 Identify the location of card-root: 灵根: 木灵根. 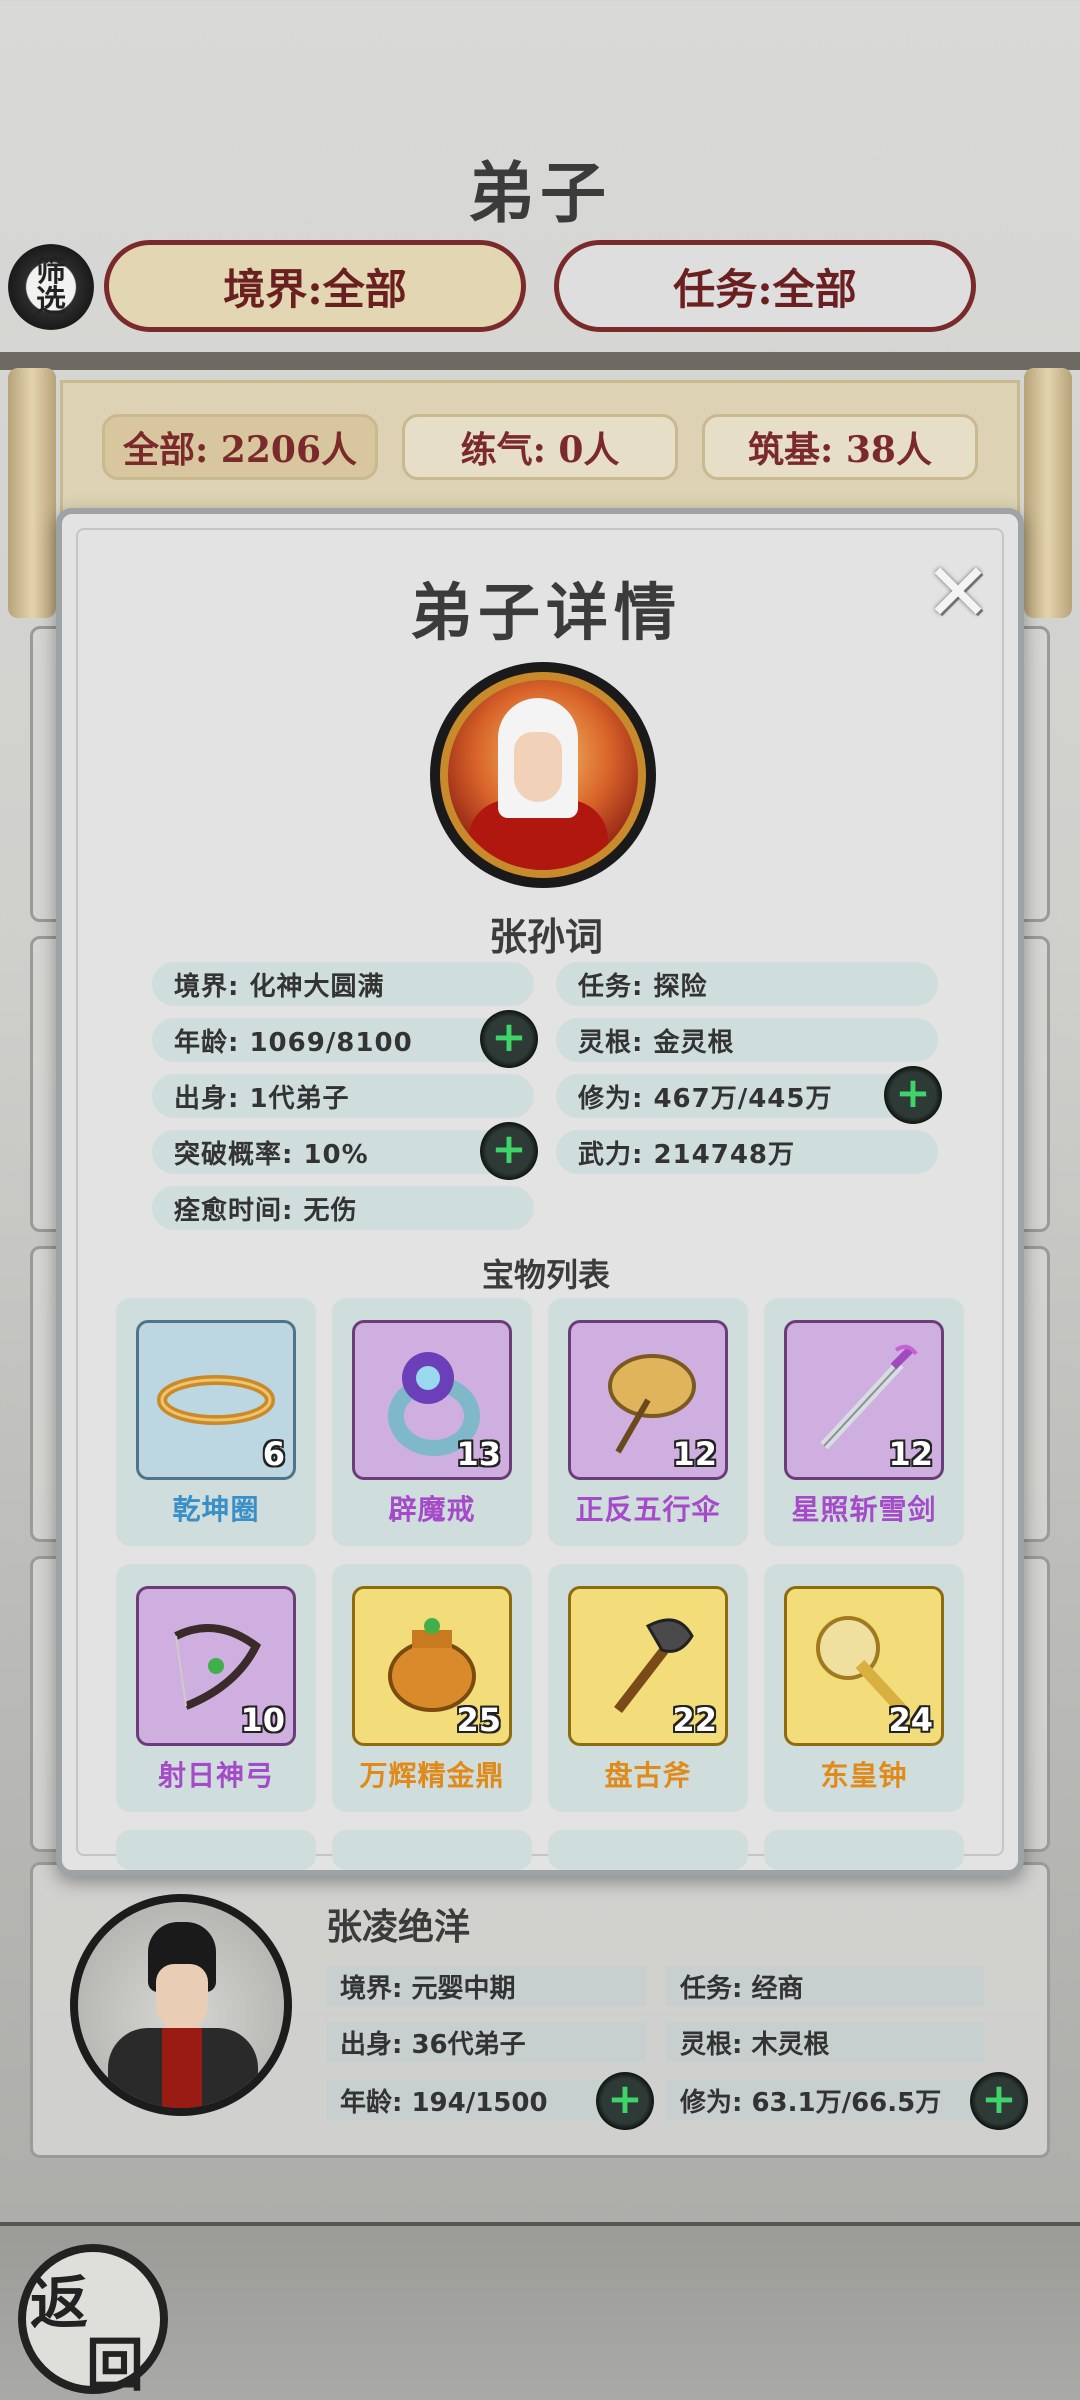
(825, 2042).